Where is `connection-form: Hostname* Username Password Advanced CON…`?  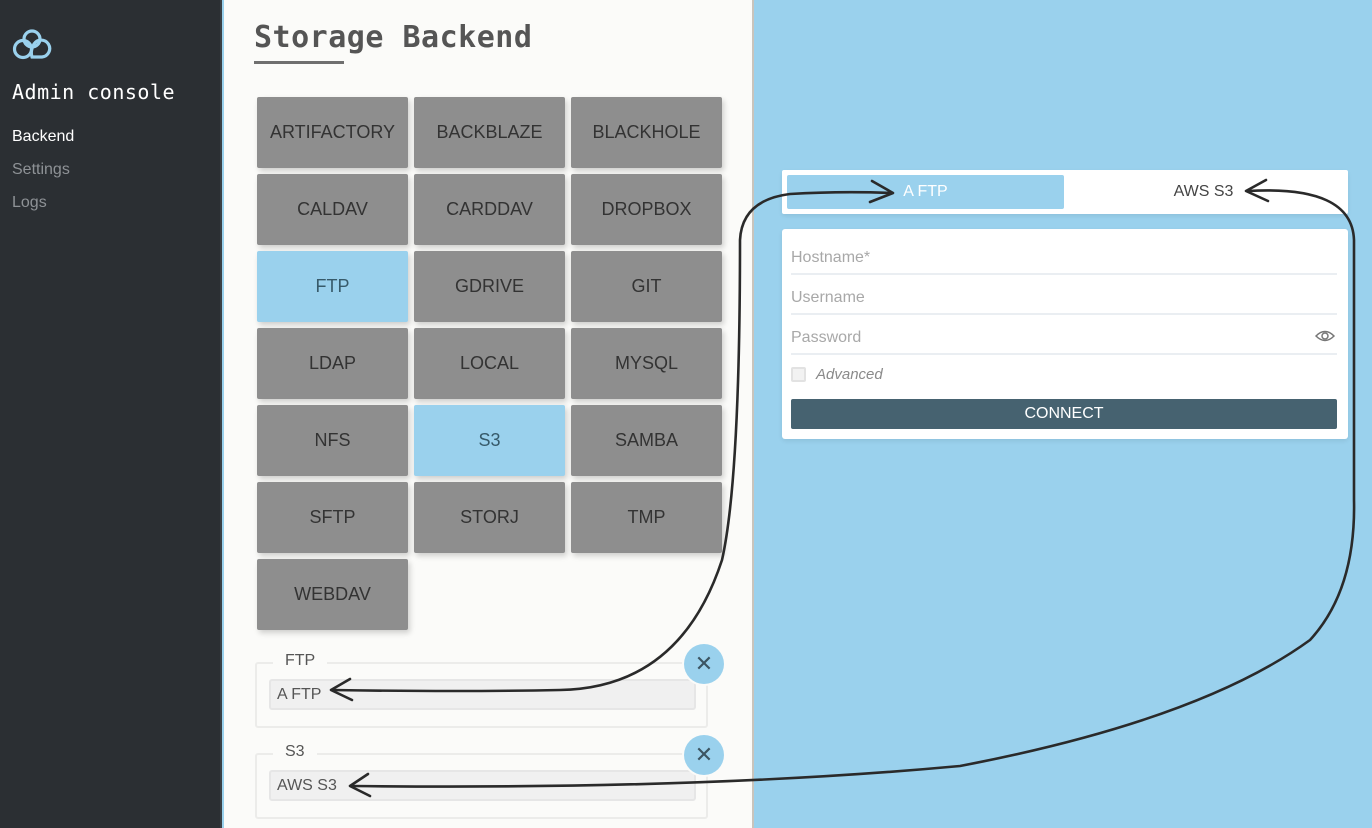
connection-form: Hostname* Username Password Advanced CON… is located at coordinates (1065, 334).